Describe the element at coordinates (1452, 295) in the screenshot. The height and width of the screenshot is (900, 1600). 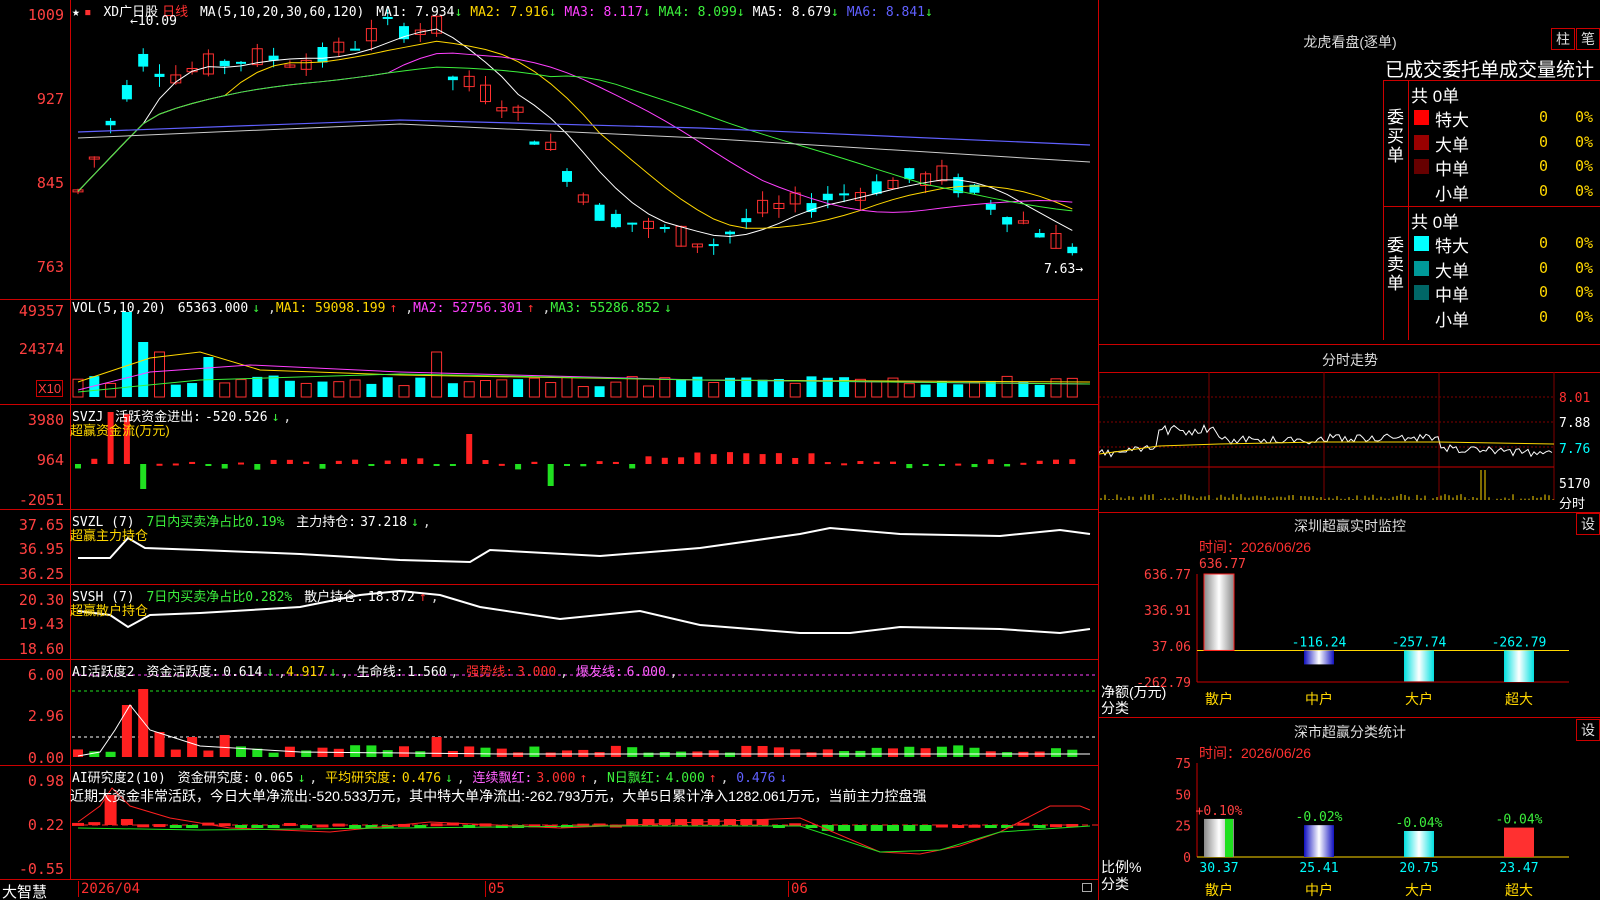
I see `order-type-label: 中单` at that location.